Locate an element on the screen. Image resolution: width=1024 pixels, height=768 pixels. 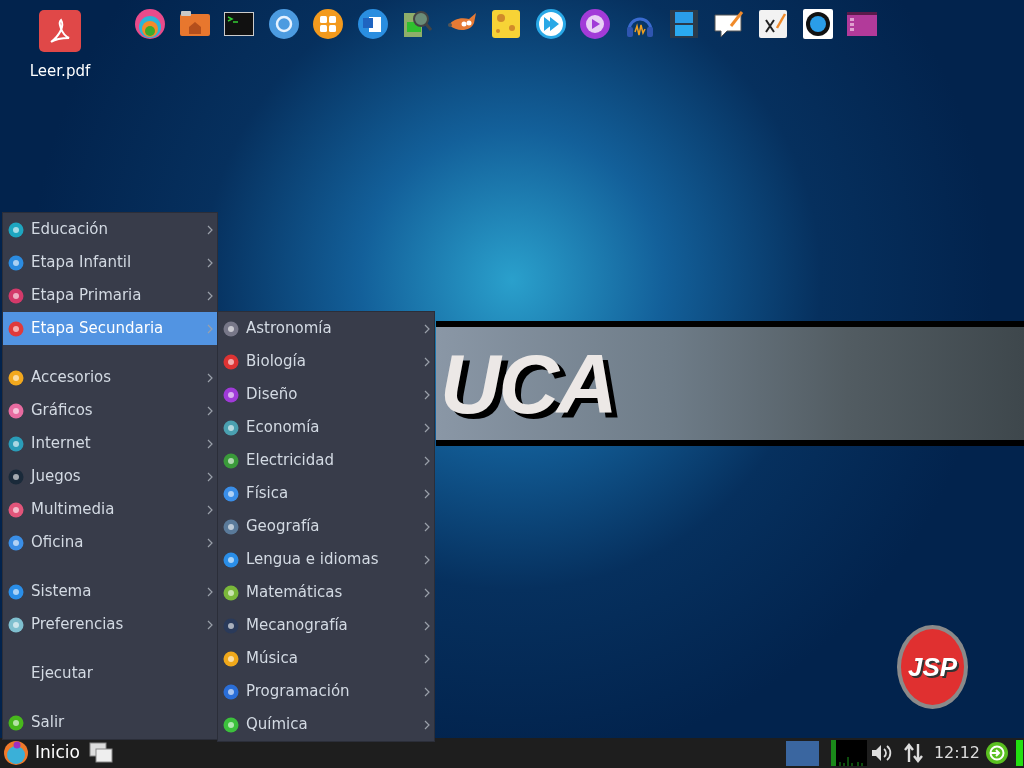
file-label: Leer.pdf is located at coordinates (60, 71).